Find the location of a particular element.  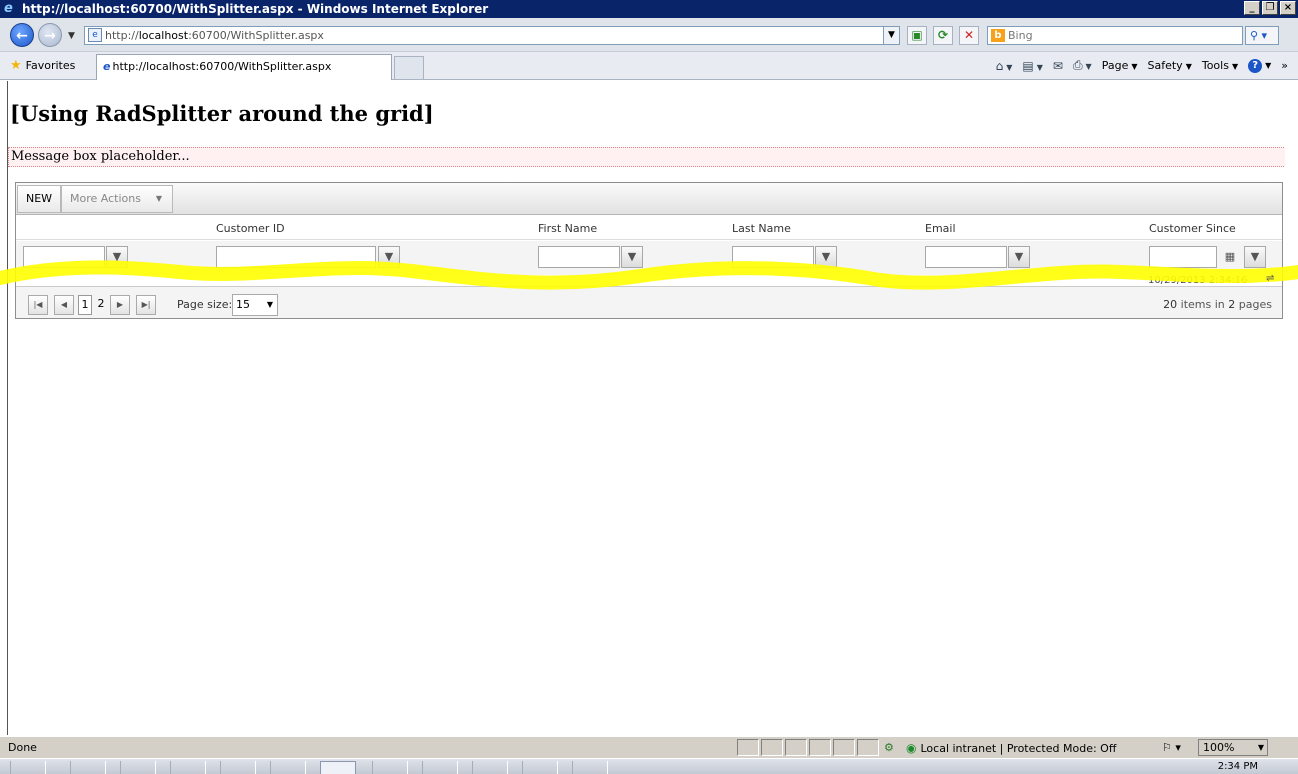

column-header-last-name: Last Name is located at coordinates (761, 228).